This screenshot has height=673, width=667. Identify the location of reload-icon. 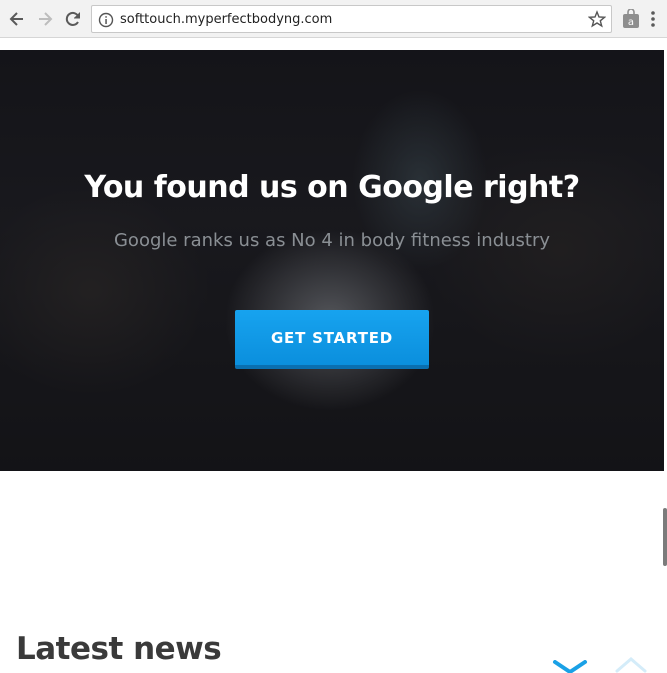
(73, 19).